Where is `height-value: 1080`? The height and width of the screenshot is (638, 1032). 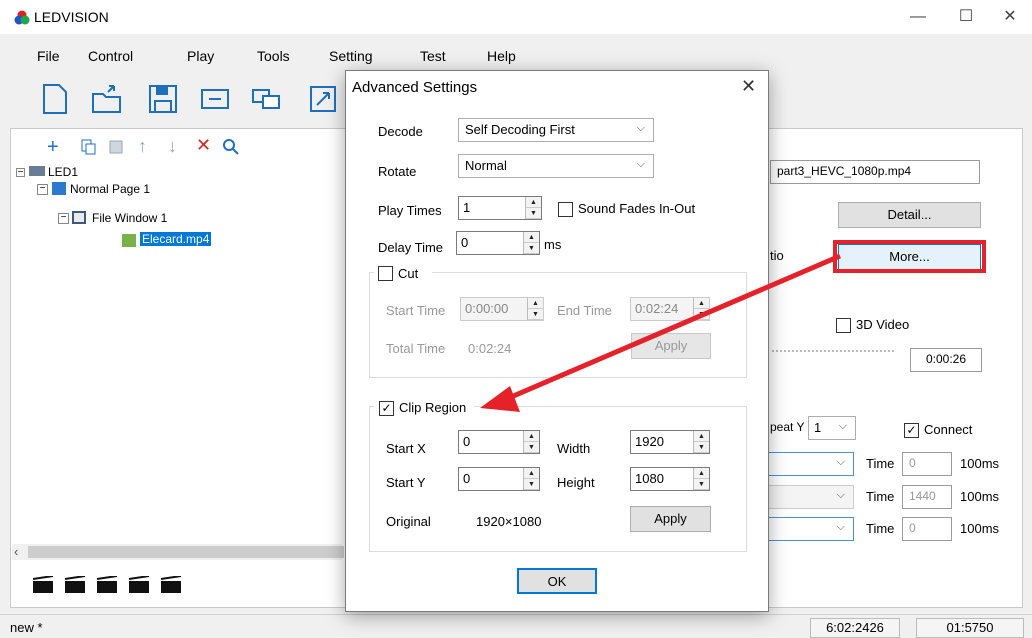 height-value: 1080 is located at coordinates (649, 478).